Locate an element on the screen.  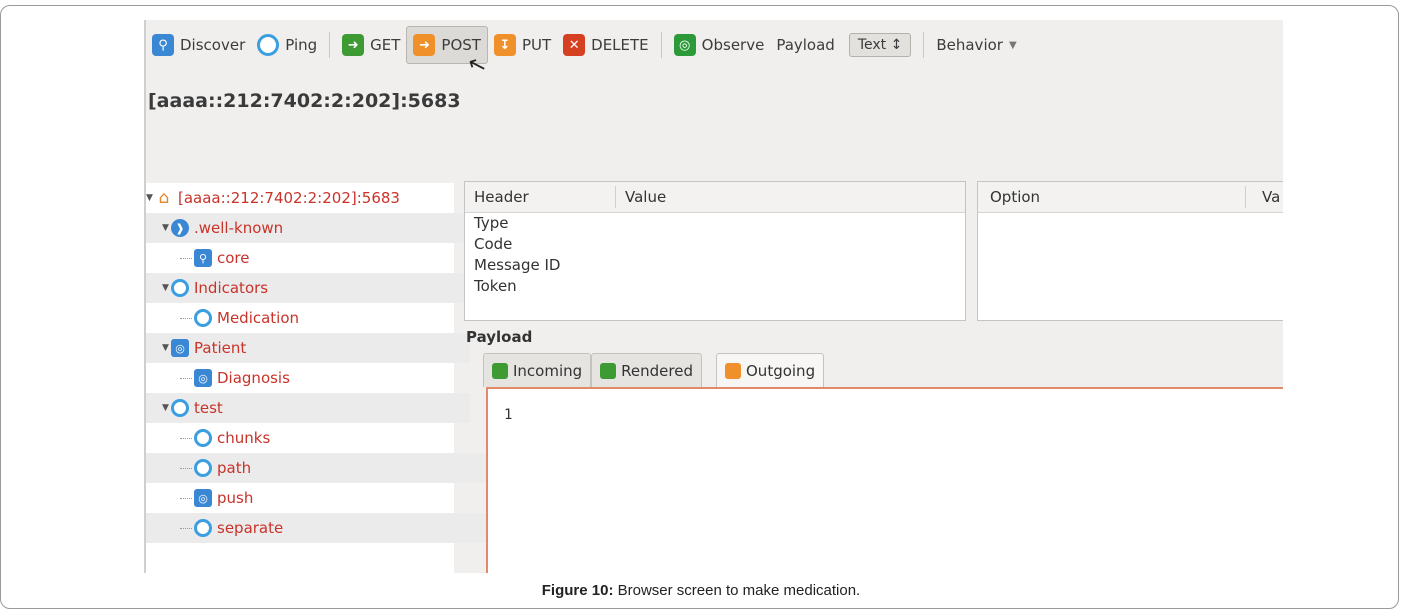
tree-item-patient: ▼ ◎ Patient is located at coordinates (308, 348).